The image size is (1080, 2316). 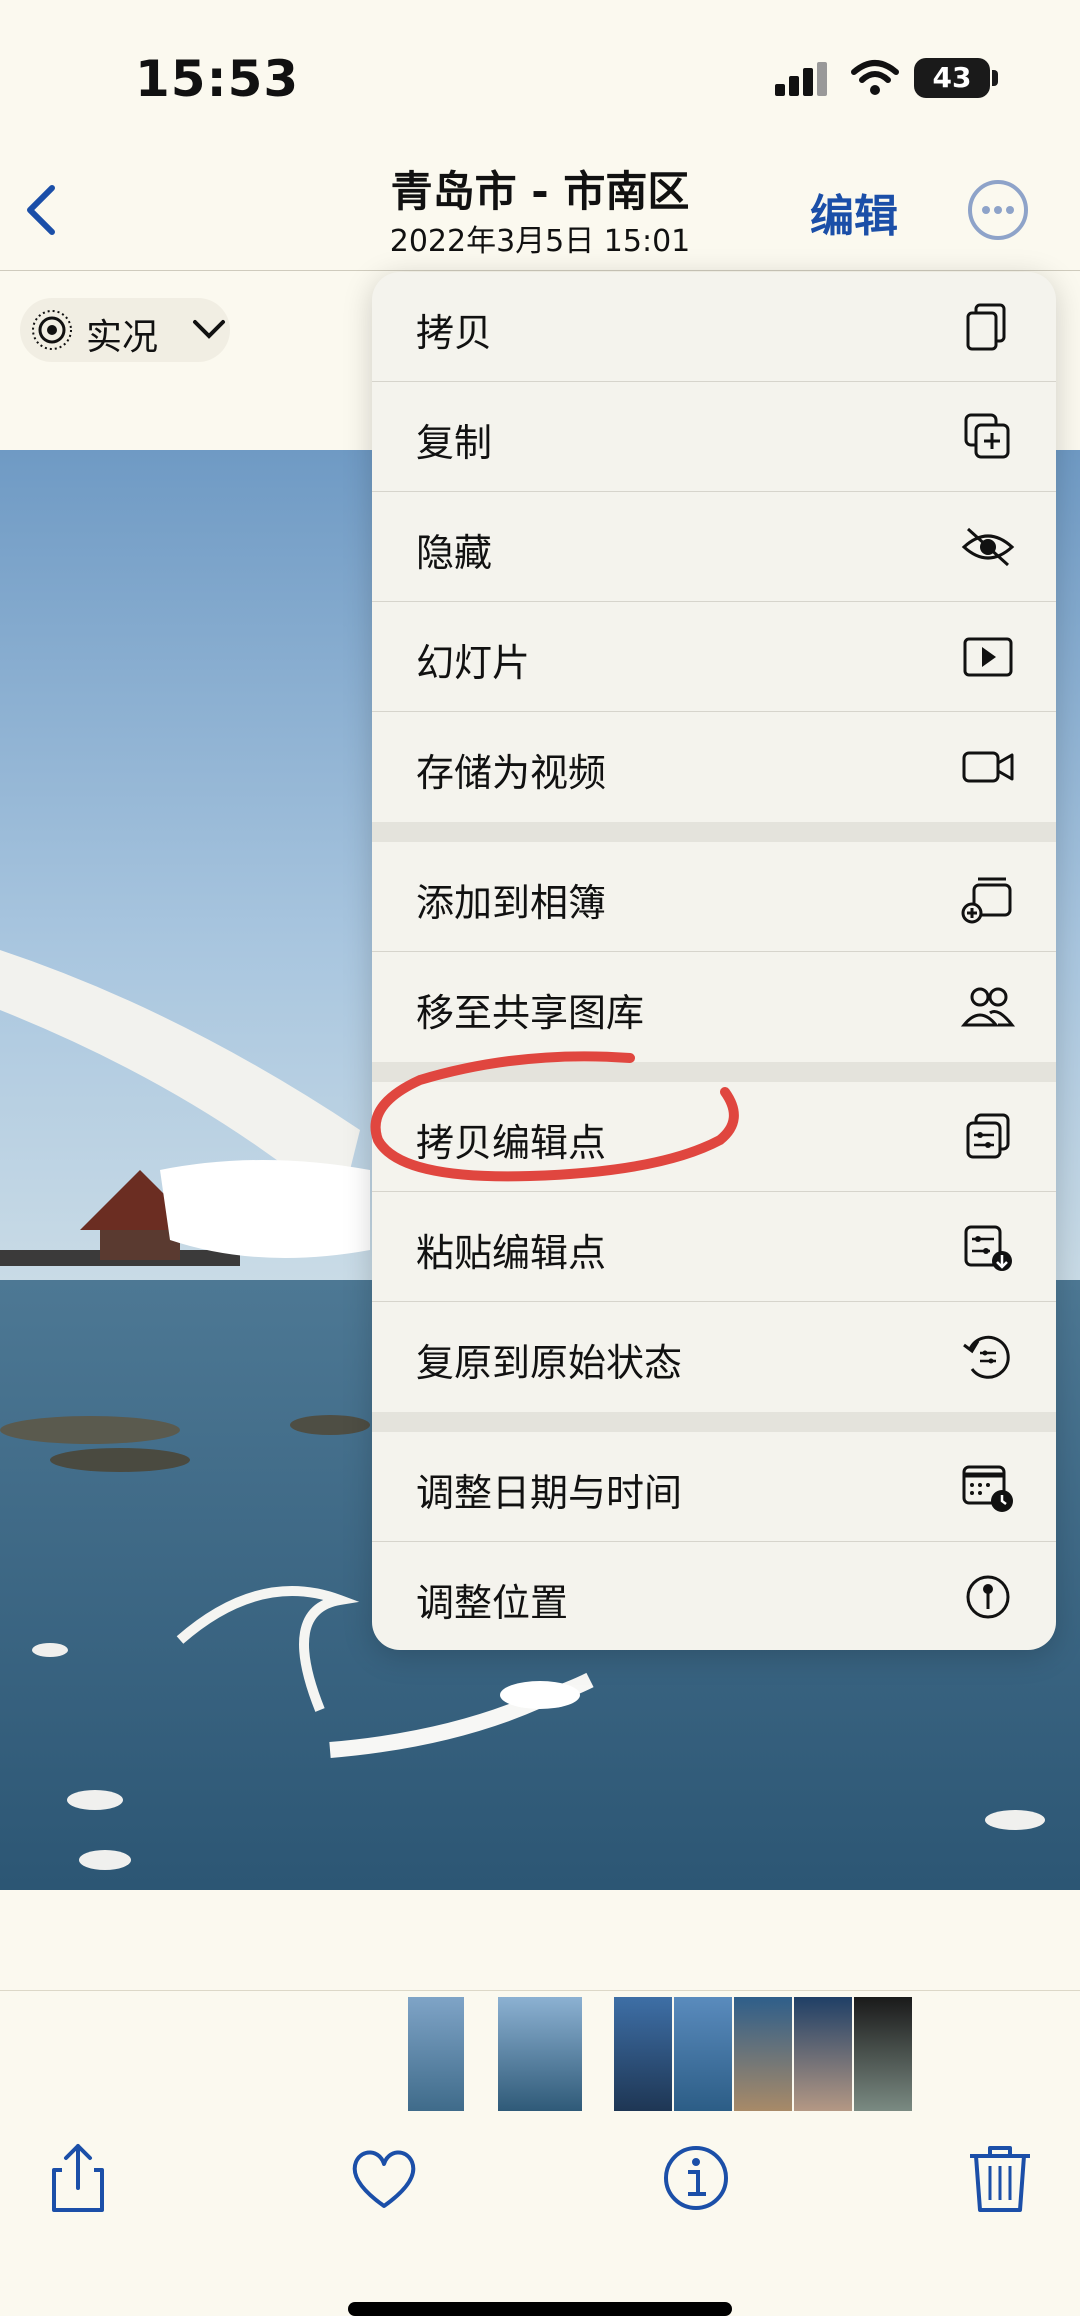 What do you see at coordinates (52, 330) in the screenshot?
I see `live-photo-icon` at bounding box center [52, 330].